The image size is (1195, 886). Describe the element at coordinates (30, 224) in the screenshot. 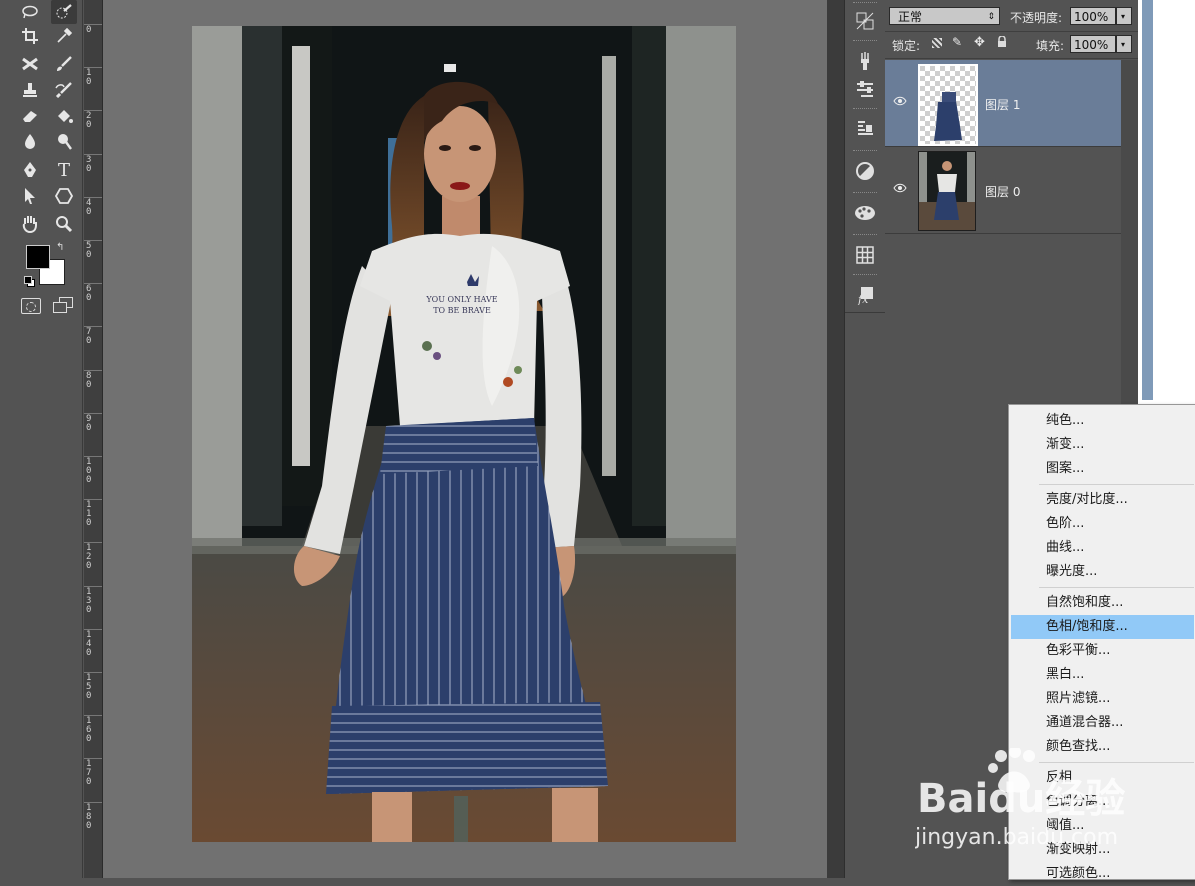

I see `hand-icon` at that location.